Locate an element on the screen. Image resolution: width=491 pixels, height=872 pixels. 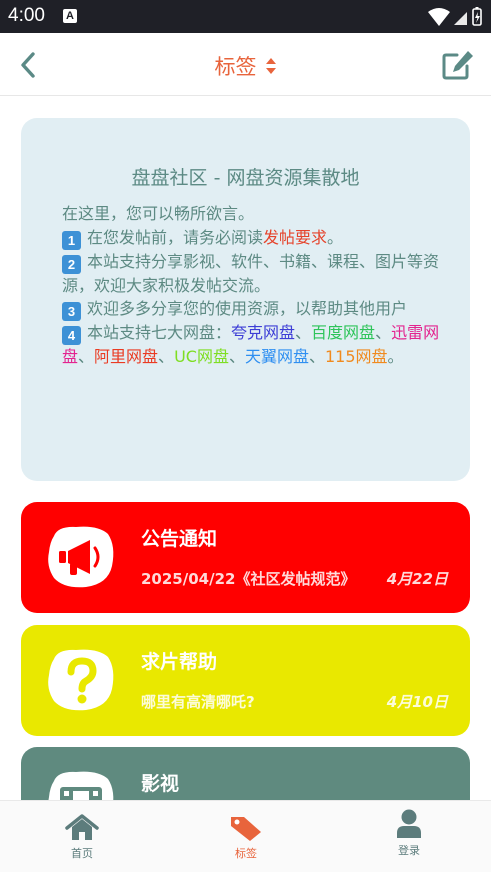
category-latest: 2025/04/22《社区发帖规范》 is located at coordinates (248, 579).